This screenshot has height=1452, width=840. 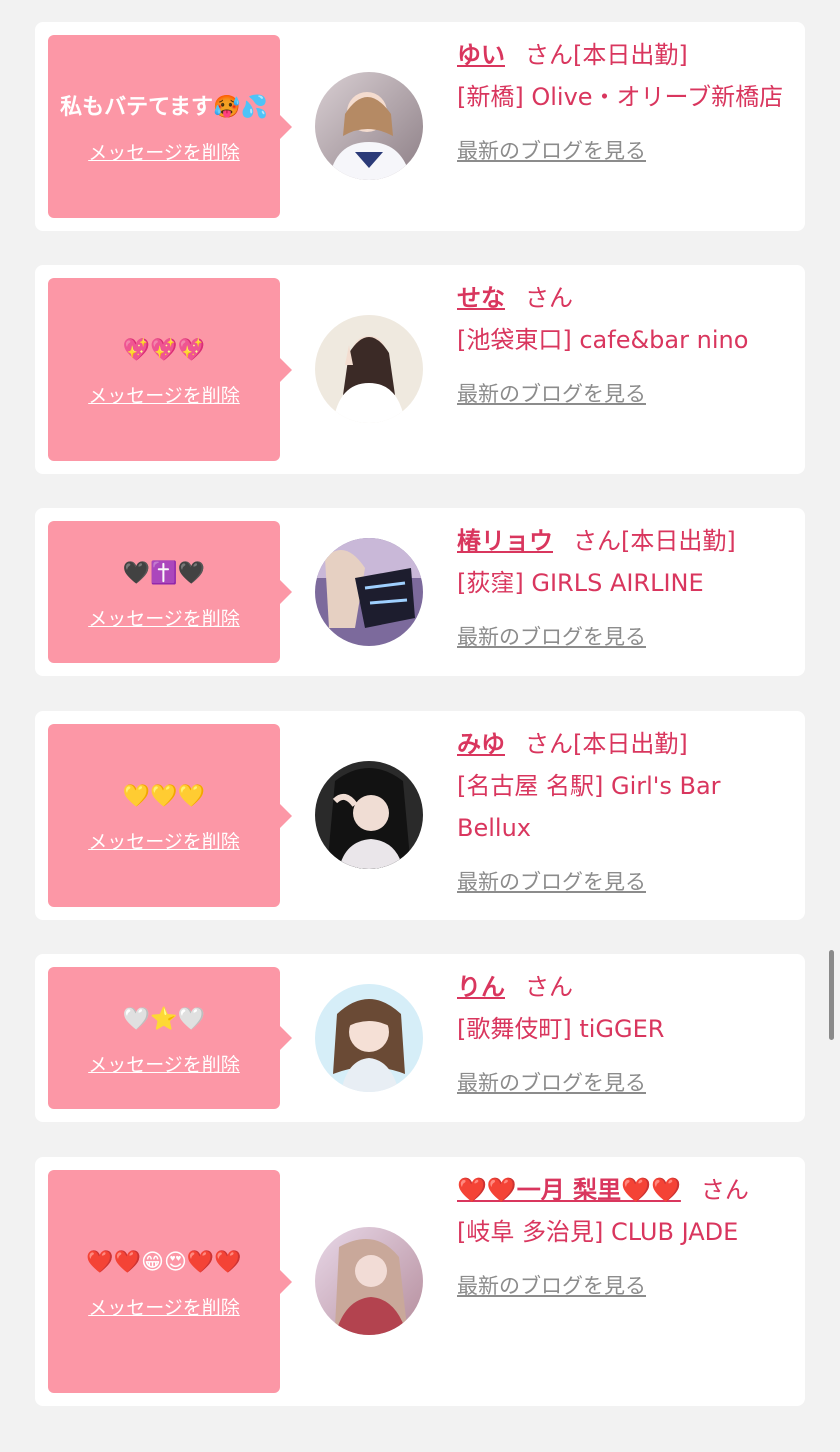 What do you see at coordinates (598, 1232) in the screenshot?
I see `shop-name: [岐阜 多治見] CLUB JADE` at bounding box center [598, 1232].